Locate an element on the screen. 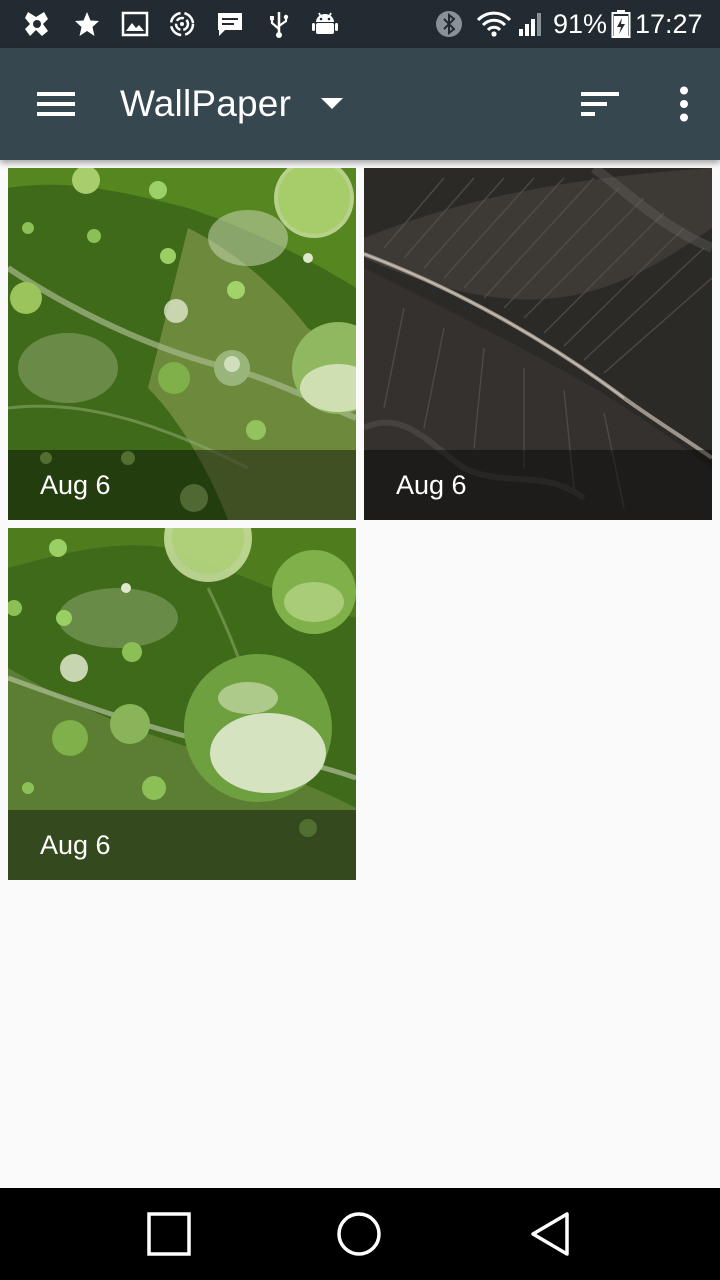 The width and height of the screenshot is (720, 1280). battery-icon is located at coordinates (621, 24).